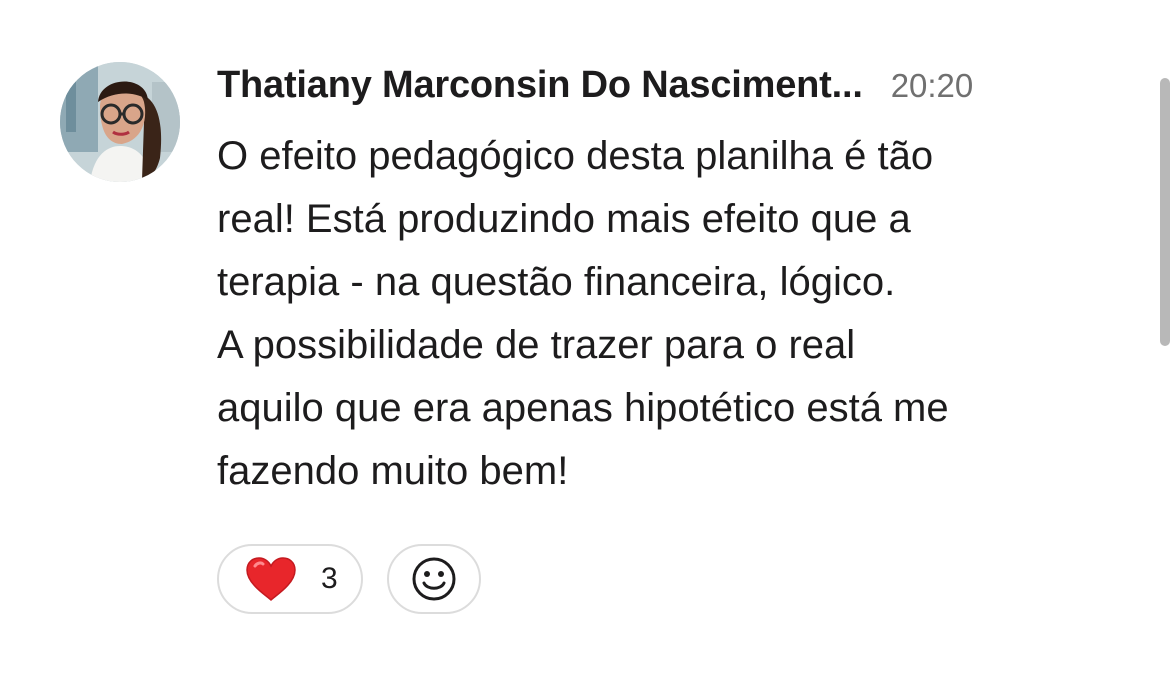 This screenshot has width=1170, height=686. I want to click on message-line: A possibilidade de trazer para o real, so click(536, 345).